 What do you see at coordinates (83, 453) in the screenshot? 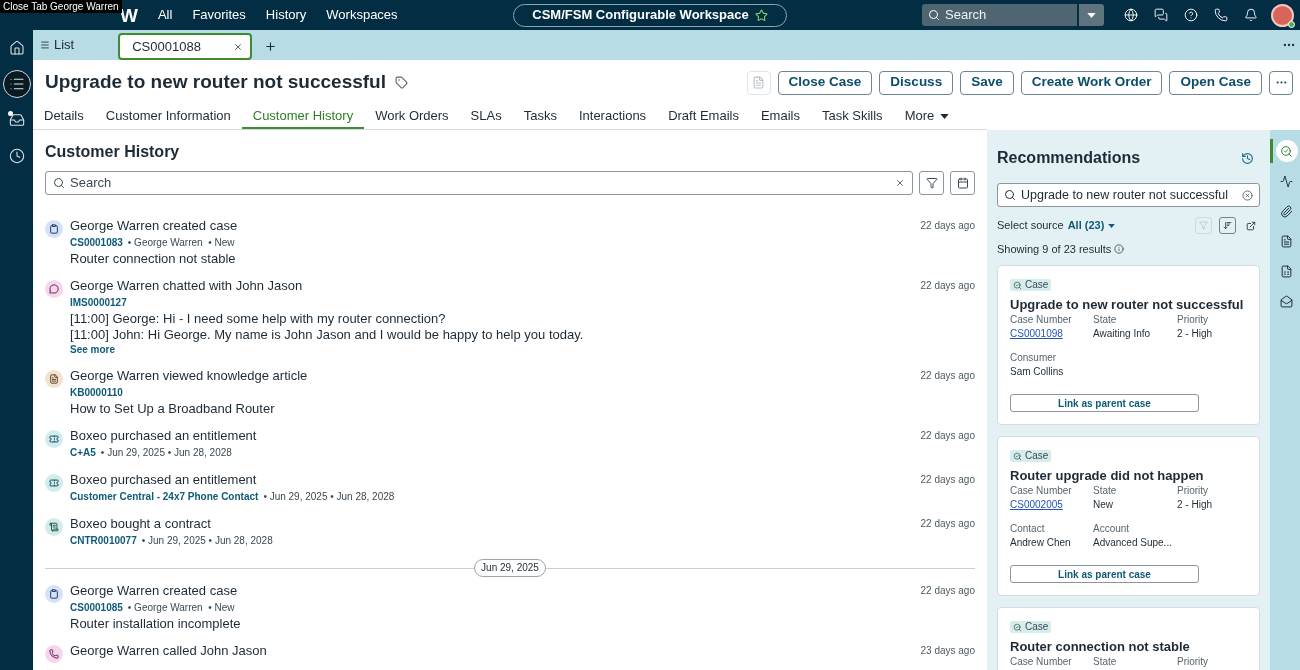
I see `record-link: C+A5` at bounding box center [83, 453].